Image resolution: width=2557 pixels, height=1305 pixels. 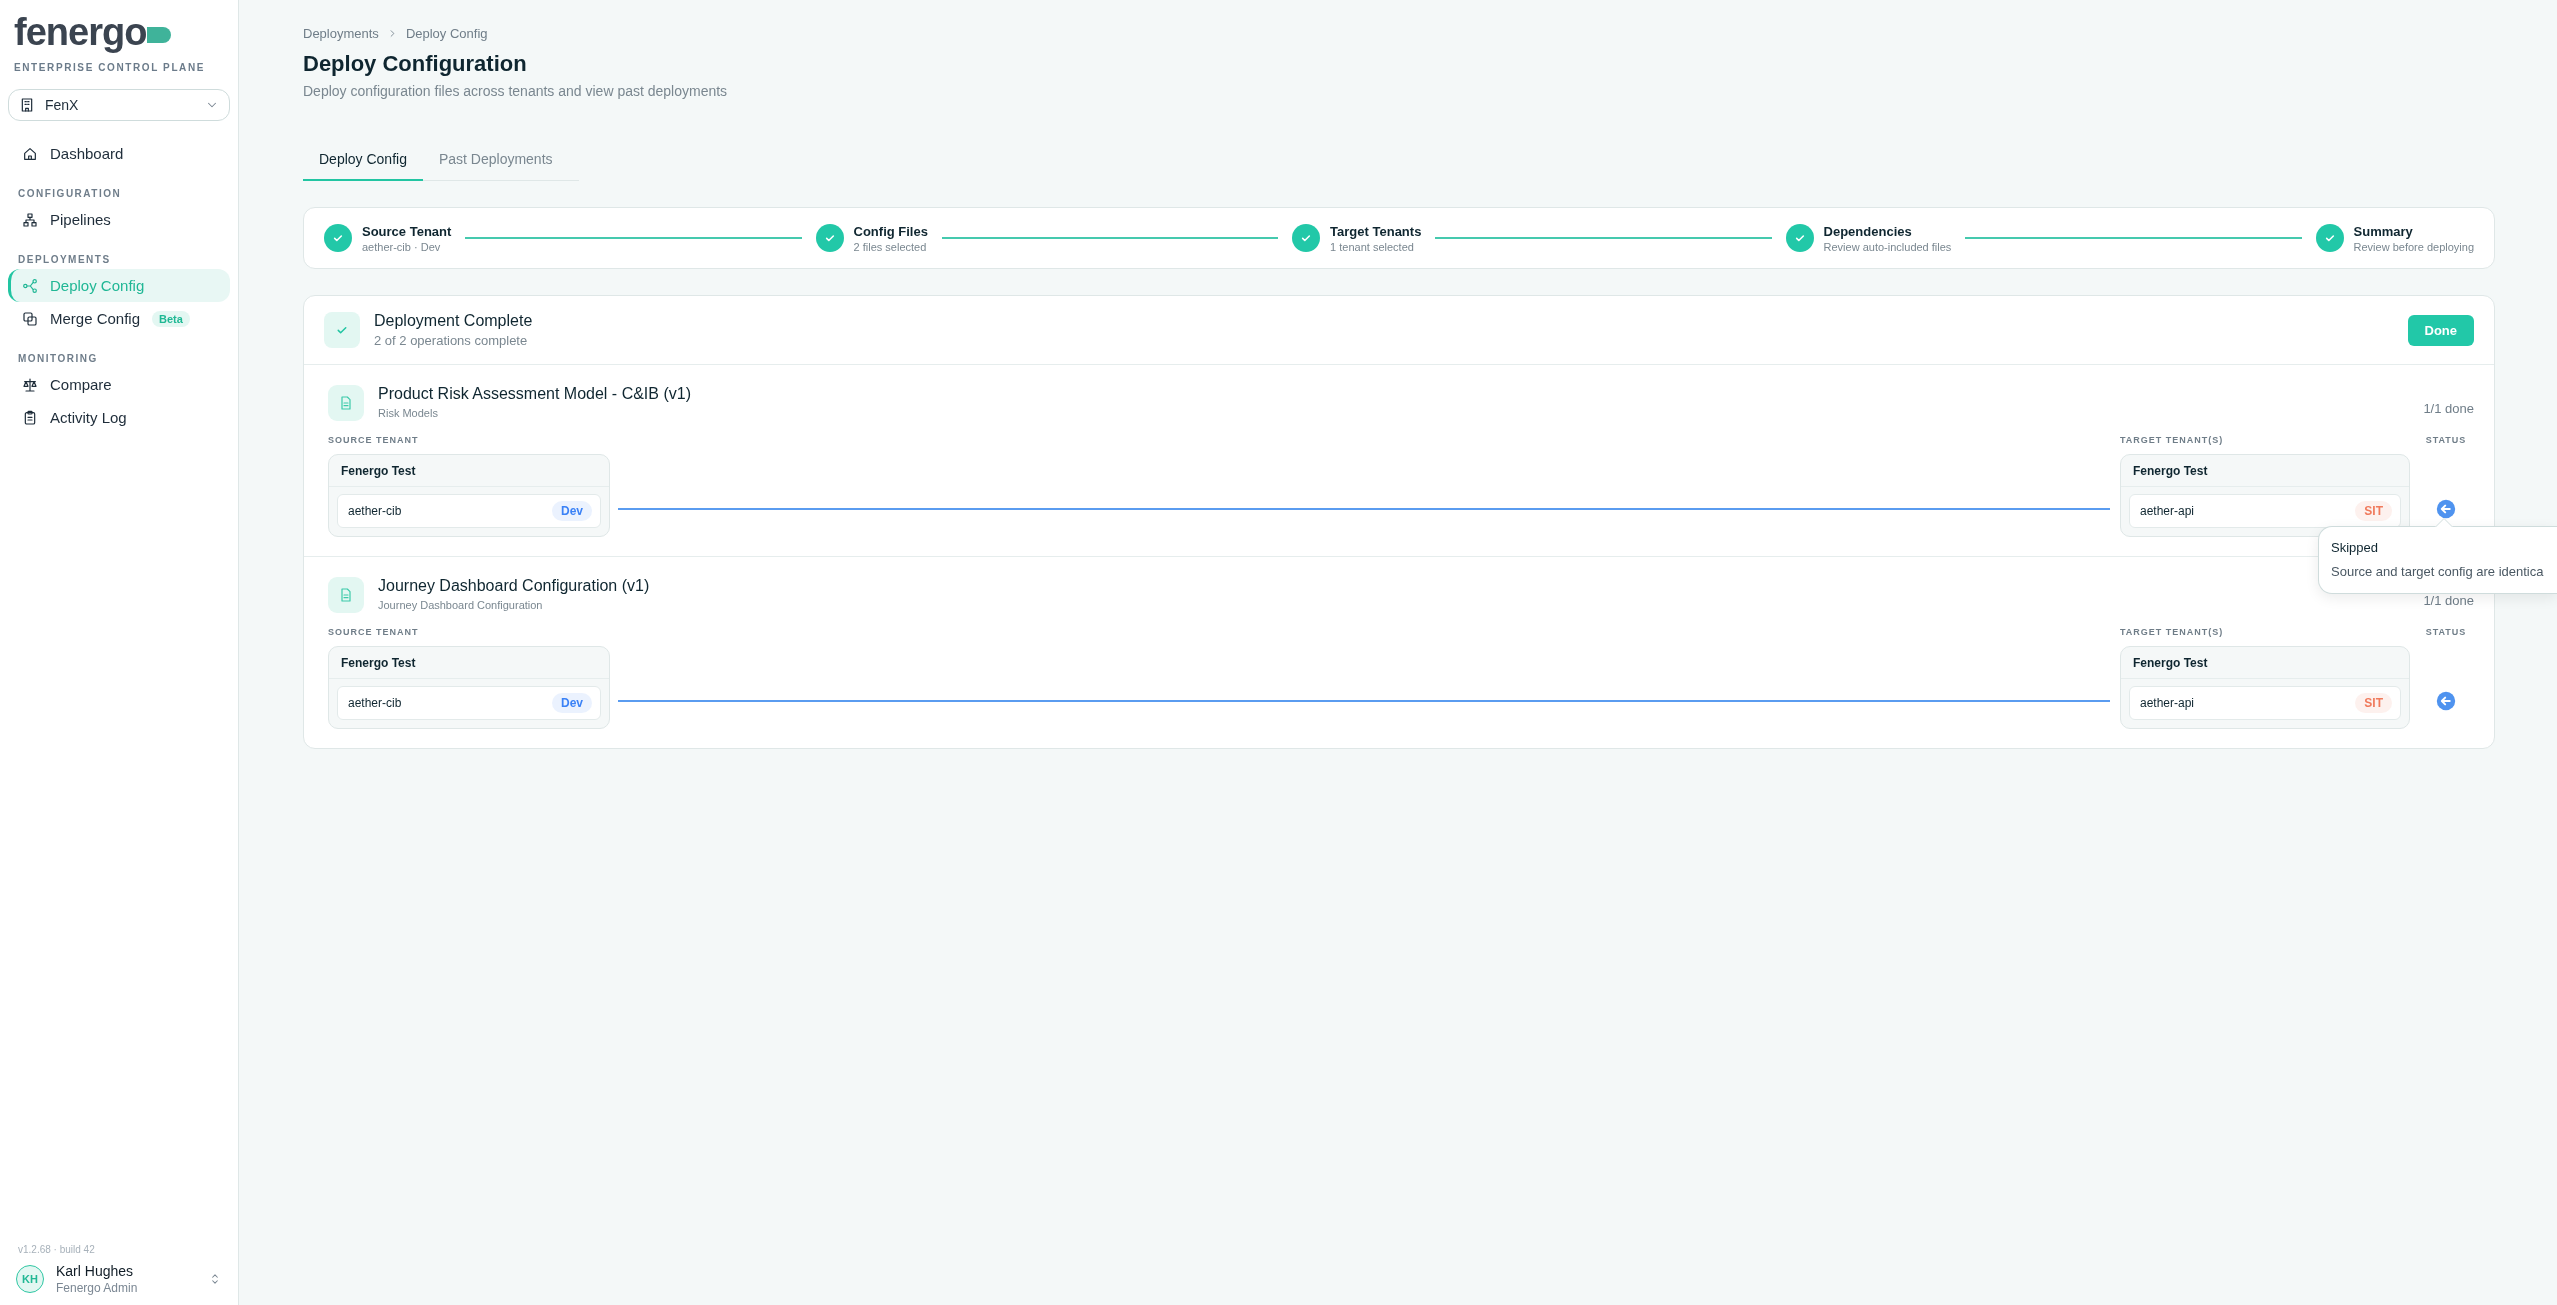 I want to click on version-text: v1.2.68 · build 42, so click(x=57, y=1249).